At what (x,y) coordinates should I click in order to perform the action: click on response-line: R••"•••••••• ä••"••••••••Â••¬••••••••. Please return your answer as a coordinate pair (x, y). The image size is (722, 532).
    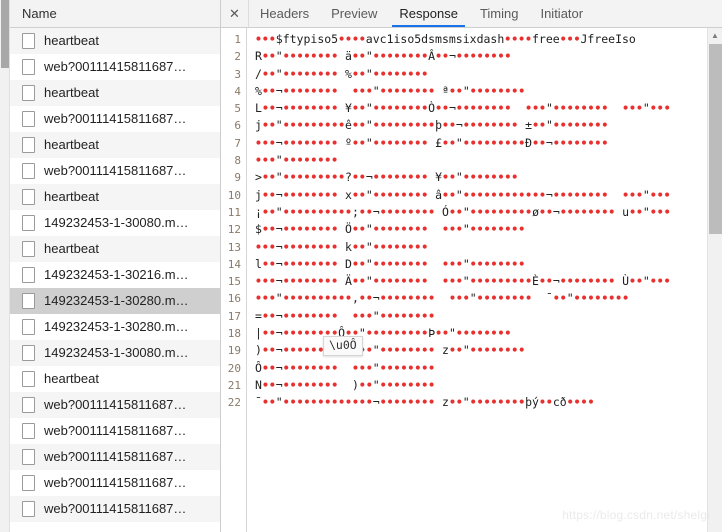
    Looking at the image, I should click on (481, 56).